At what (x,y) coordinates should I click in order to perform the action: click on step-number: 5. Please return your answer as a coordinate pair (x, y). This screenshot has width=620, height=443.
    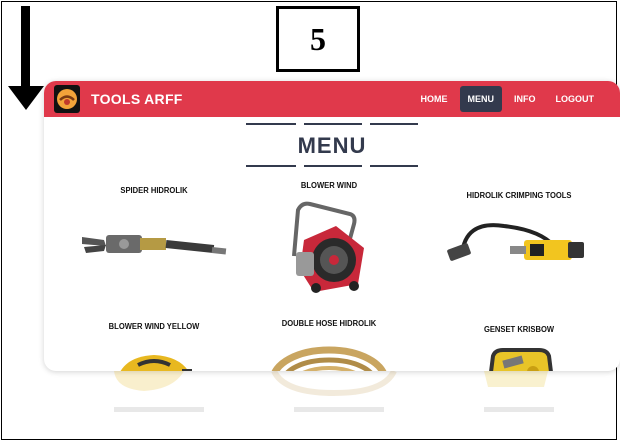
    Looking at the image, I should click on (318, 38).